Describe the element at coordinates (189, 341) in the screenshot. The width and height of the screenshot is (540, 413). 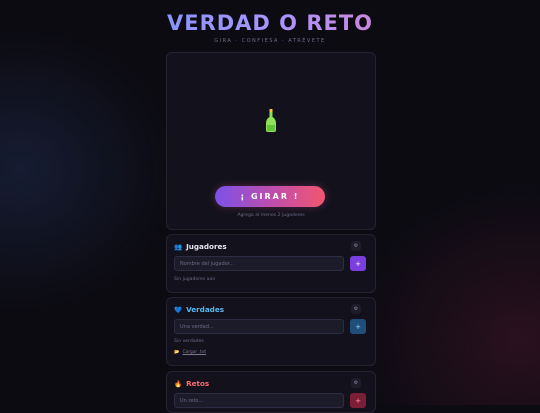
I see `truths-empty-text: Sin verdades` at that location.